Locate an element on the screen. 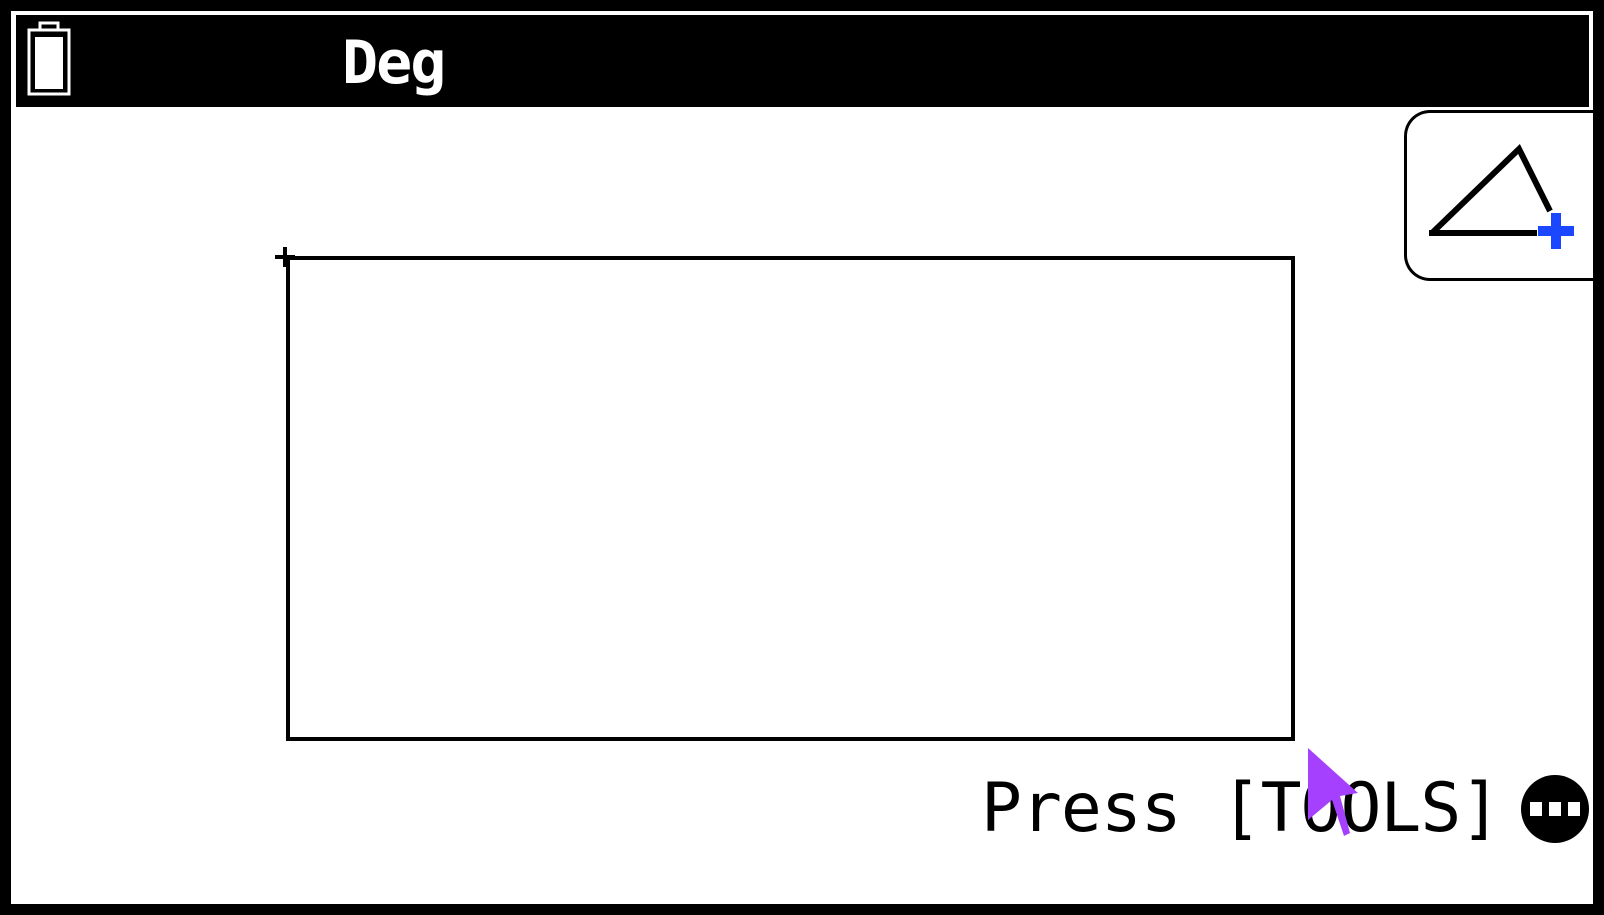 This screenshot has height=915, width=1604. add-shape-button is located at coordinates (1498, 195).